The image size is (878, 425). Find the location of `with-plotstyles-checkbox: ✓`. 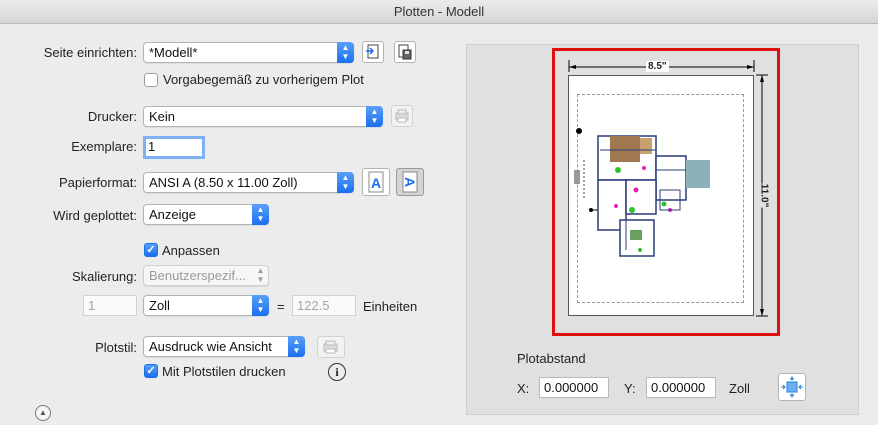

with-plotstyles-checkbox: ✓ is located at coordinates (151, 371).